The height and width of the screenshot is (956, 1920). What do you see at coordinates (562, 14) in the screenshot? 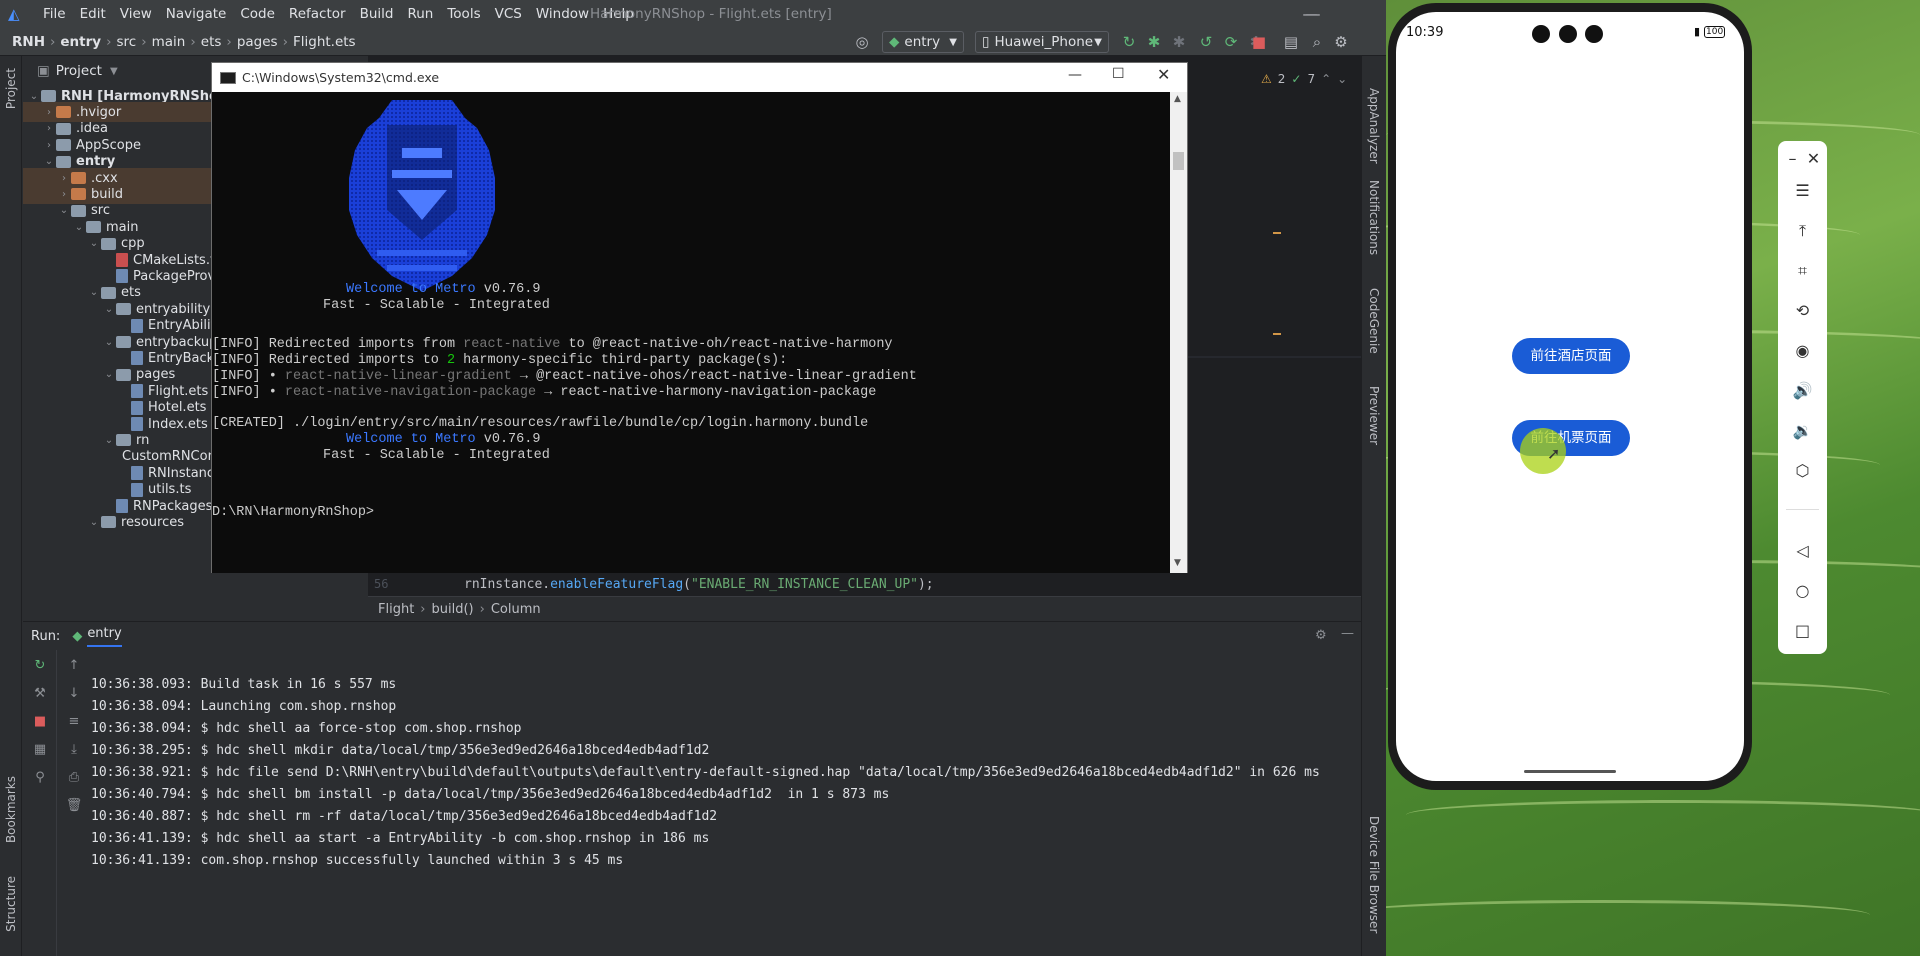
I see `menu-window: Window` at bounding box center [562, 14].